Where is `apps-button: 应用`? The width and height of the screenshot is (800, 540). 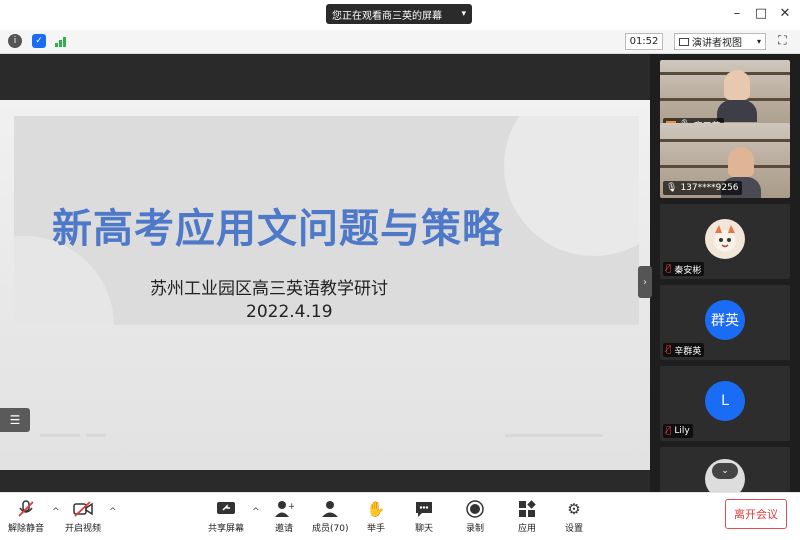 apps-button: 应用 is located at coordinates (527, 516).